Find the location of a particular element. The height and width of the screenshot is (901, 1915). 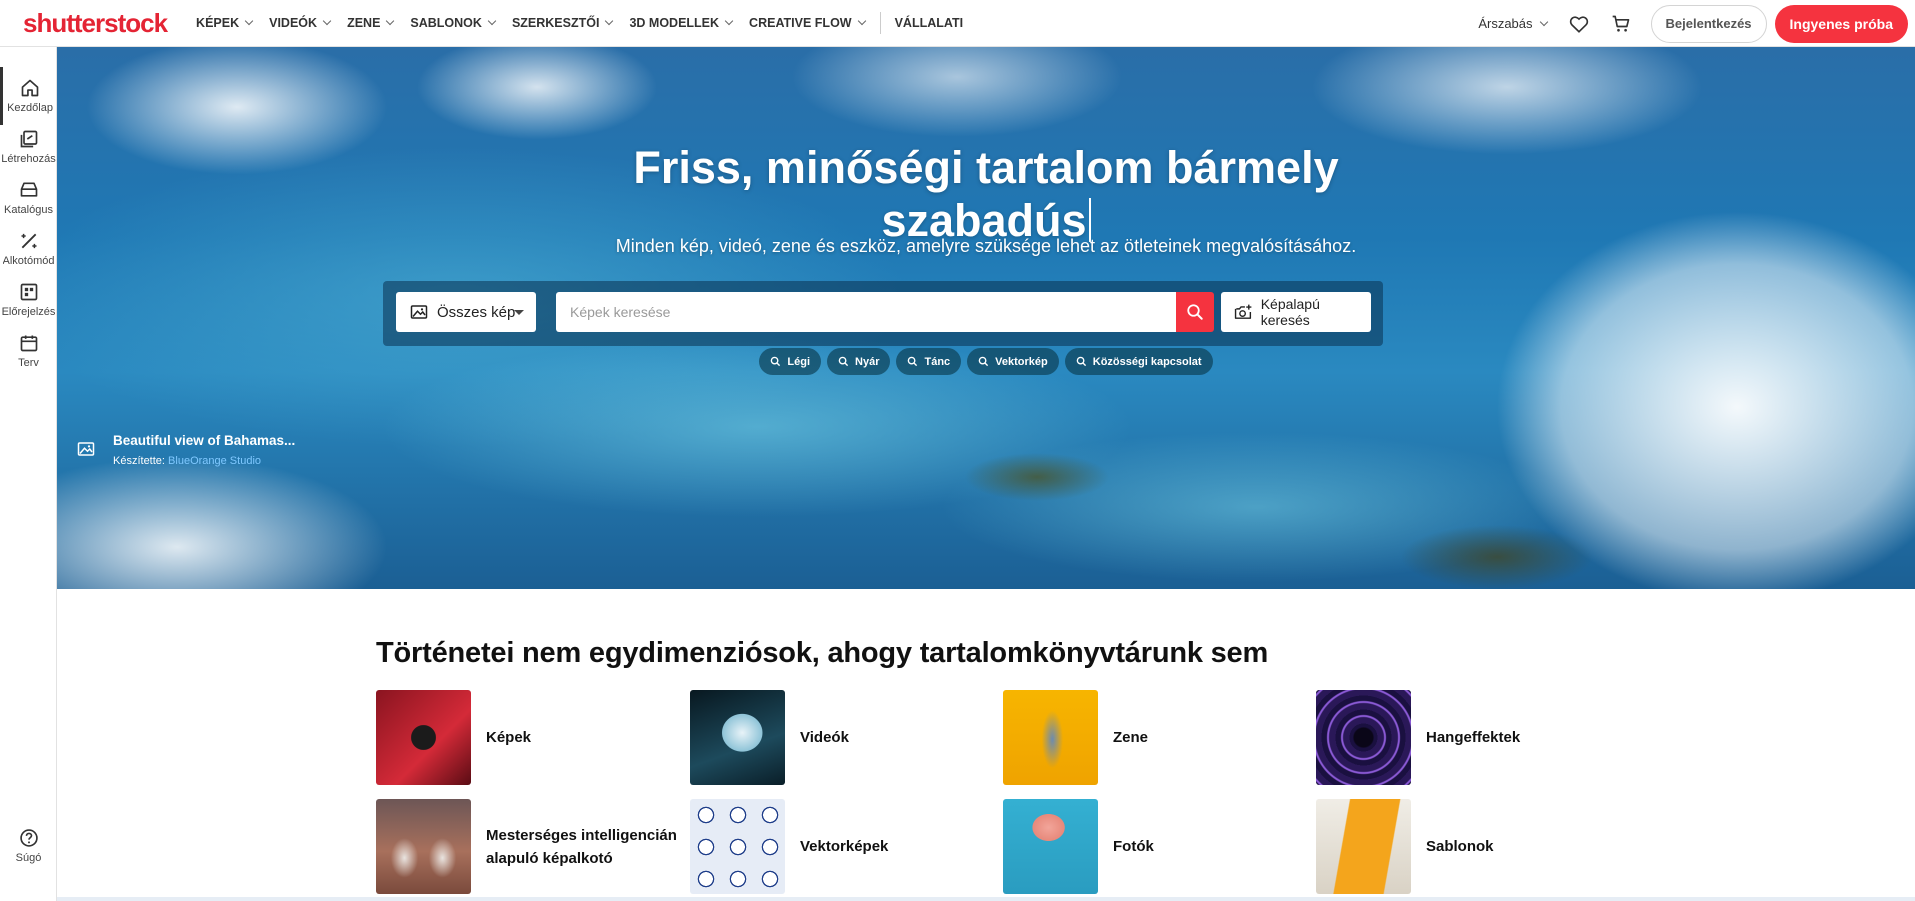

nav-3d-models-label: 3D MODELLEK is located at coordinates (674, 23).